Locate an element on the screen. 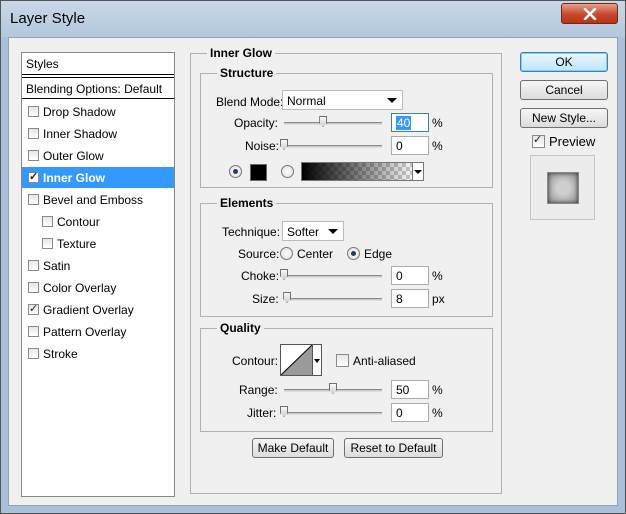 Image resolution: width=626 pixels, height=514 pixels. style-item-color-overlay: Color Overlay is located at coordinates (98, 287).